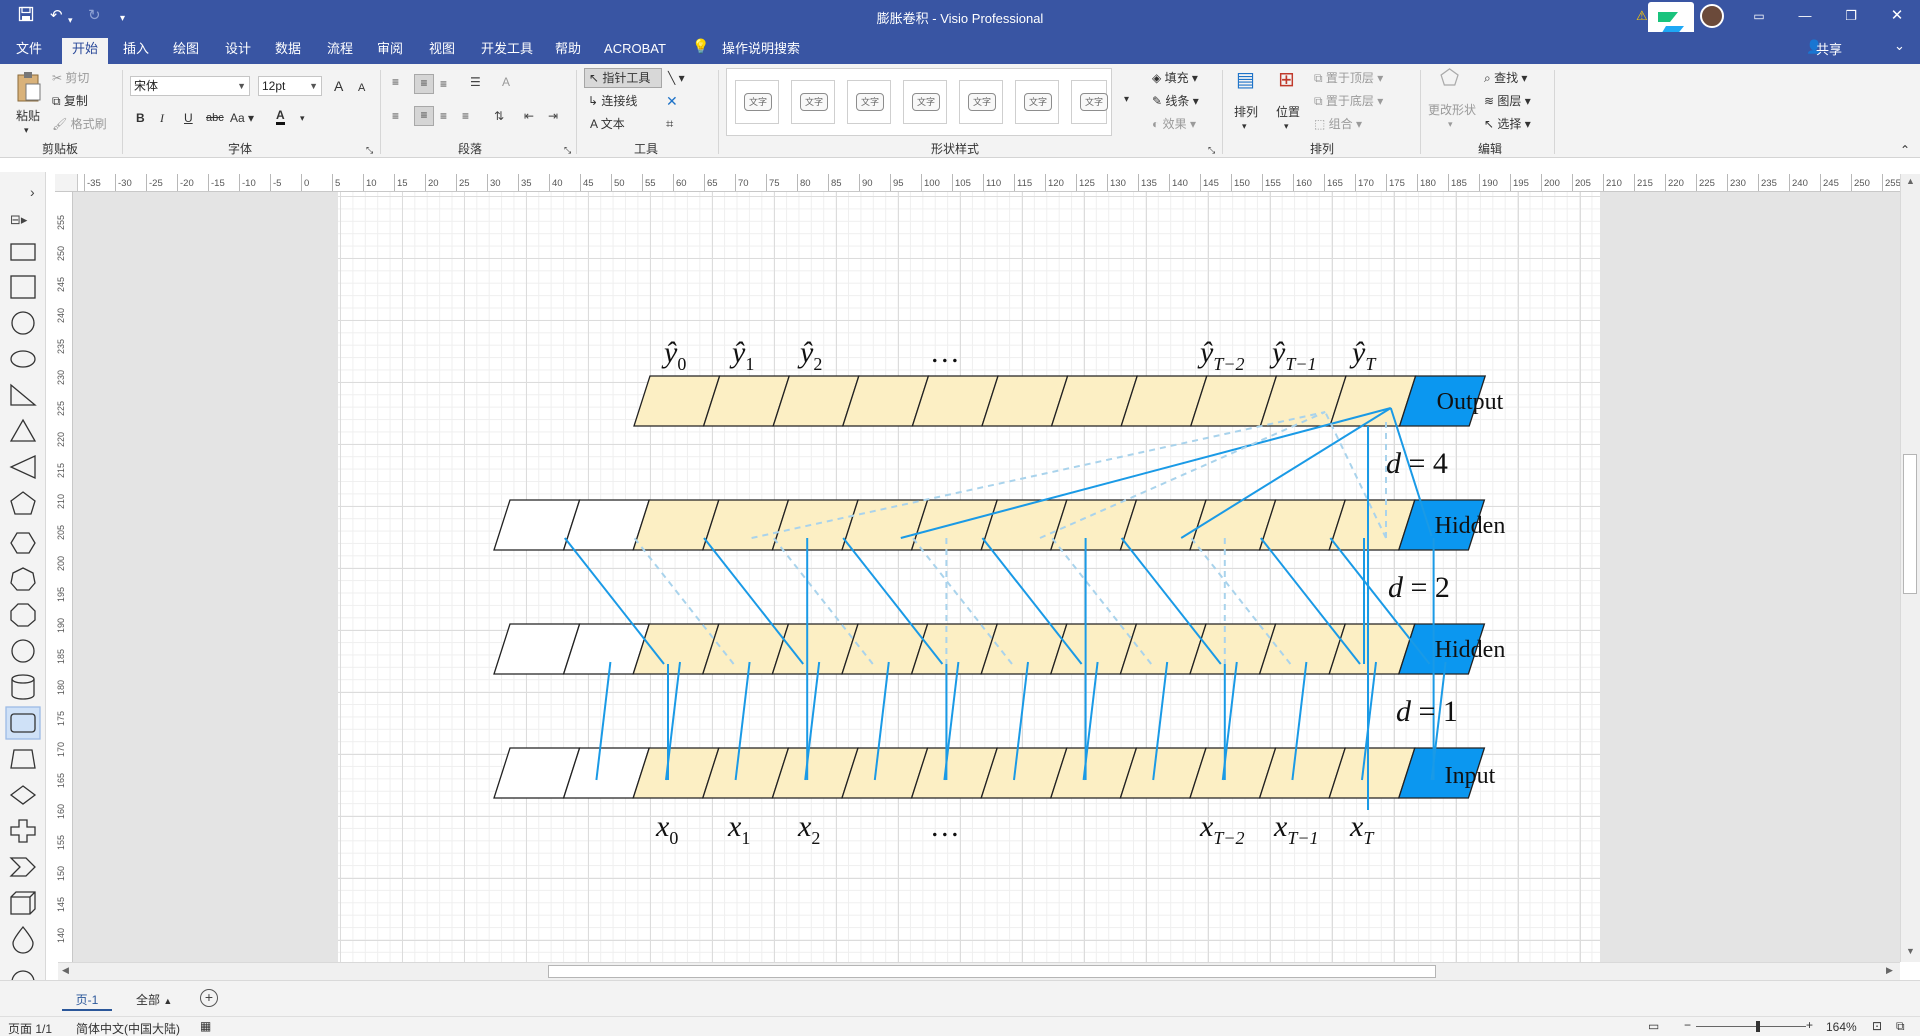 This screenshot has height=1036, width=1920. I want to click on increase-indent-icon: ⇥, so click(553, 116).